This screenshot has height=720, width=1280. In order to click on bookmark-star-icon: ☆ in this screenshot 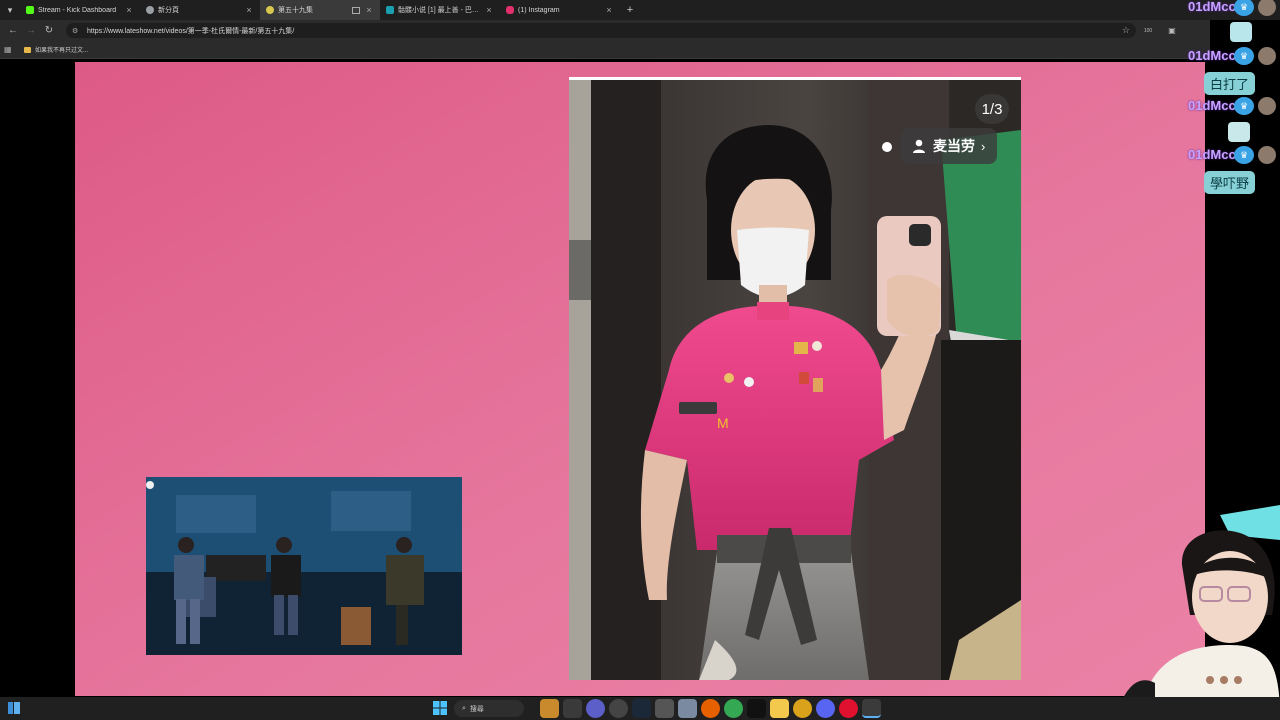, I will do `click(1126, 30)`.